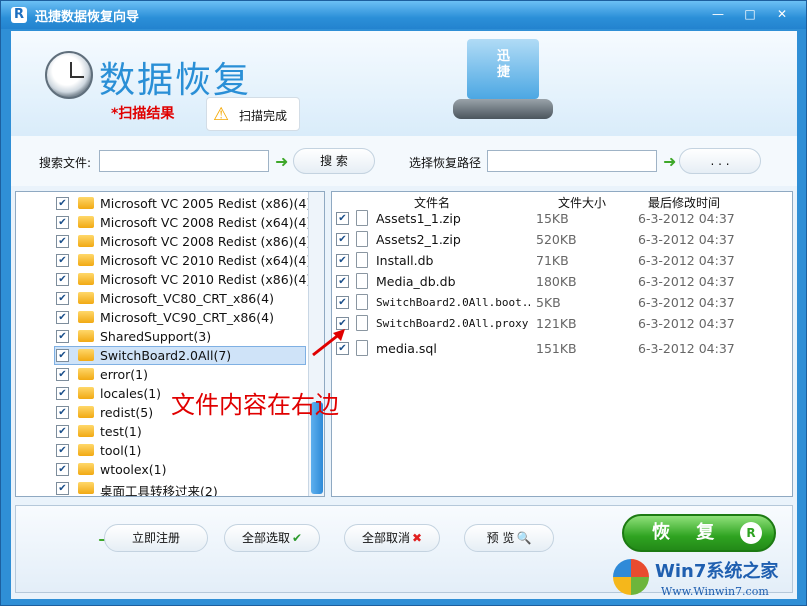 This screenshot has width=807, height=606. I want to click on window-title: 迅捷数据恢复向导, so click(87, 17).